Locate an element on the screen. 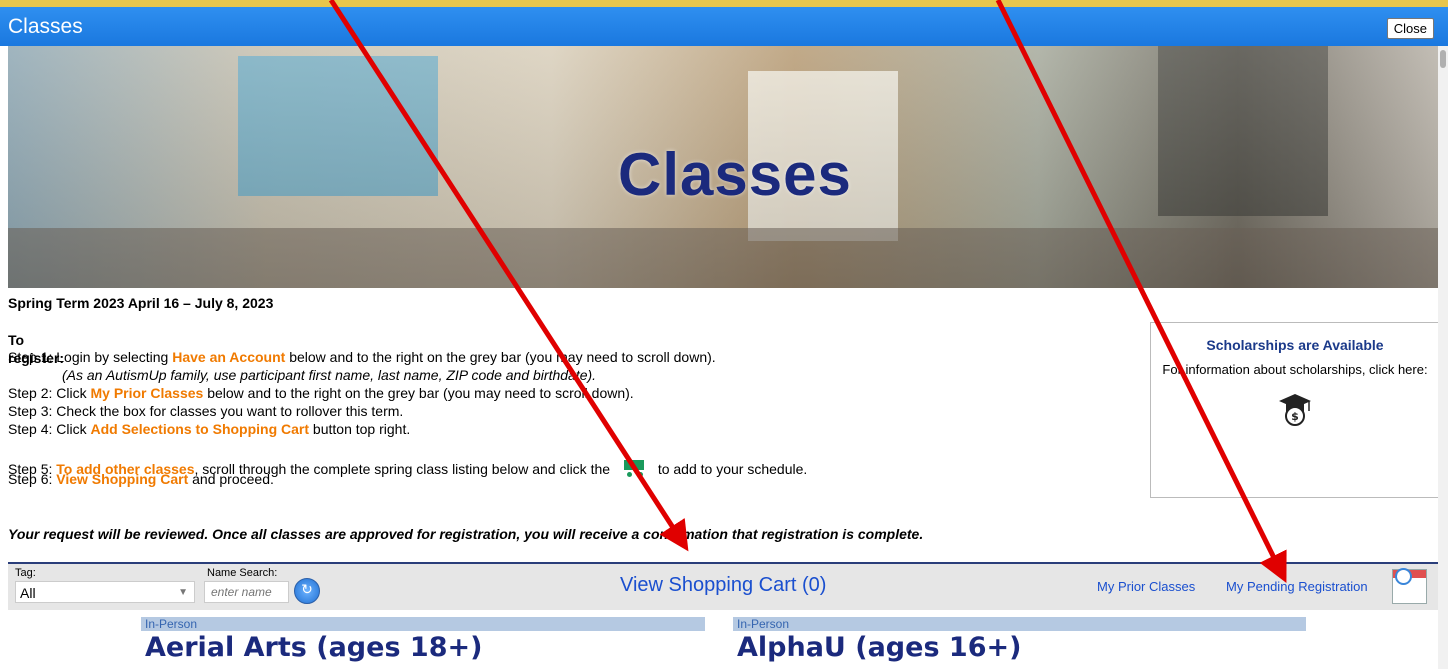  name-search-input is located at coordinates (246, 592).